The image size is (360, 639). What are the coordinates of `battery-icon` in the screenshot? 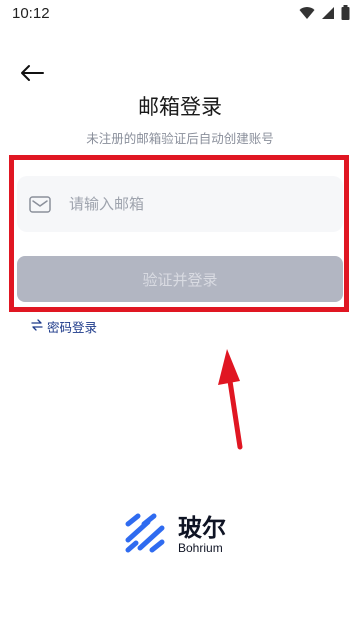 It's located at (345, 14).